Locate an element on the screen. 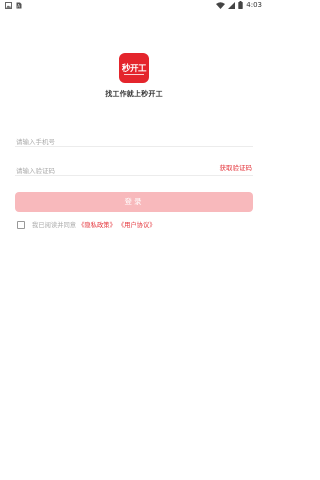 The height and width of the screenshot is (480, 320). phone-input is located at coordinates (90, 142).